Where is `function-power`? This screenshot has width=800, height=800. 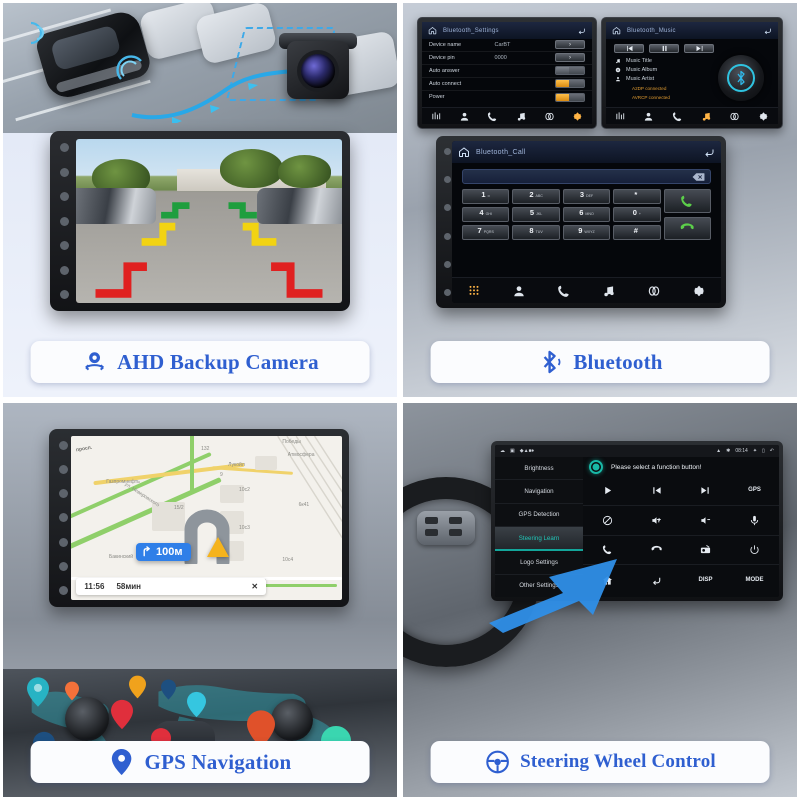 function-power is located at coordinates (754, 551).